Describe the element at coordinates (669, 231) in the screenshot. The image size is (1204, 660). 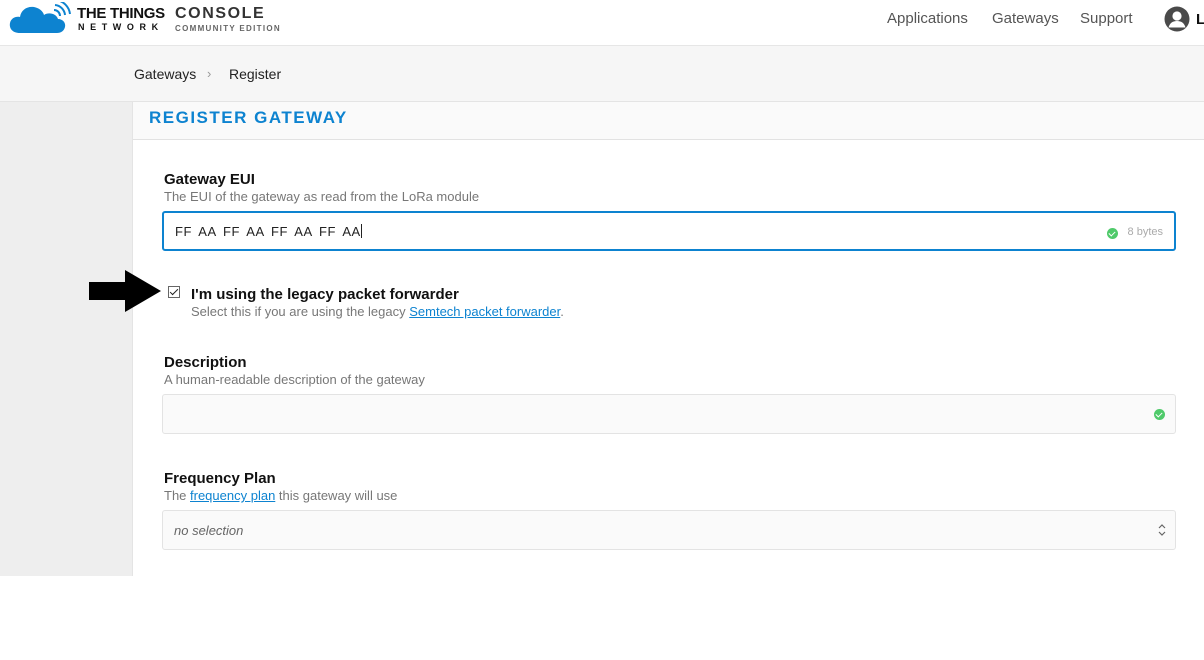
I see `gateway-eui-input: FF AA FF AA FF AA FF AA 8 bytes` at that location.